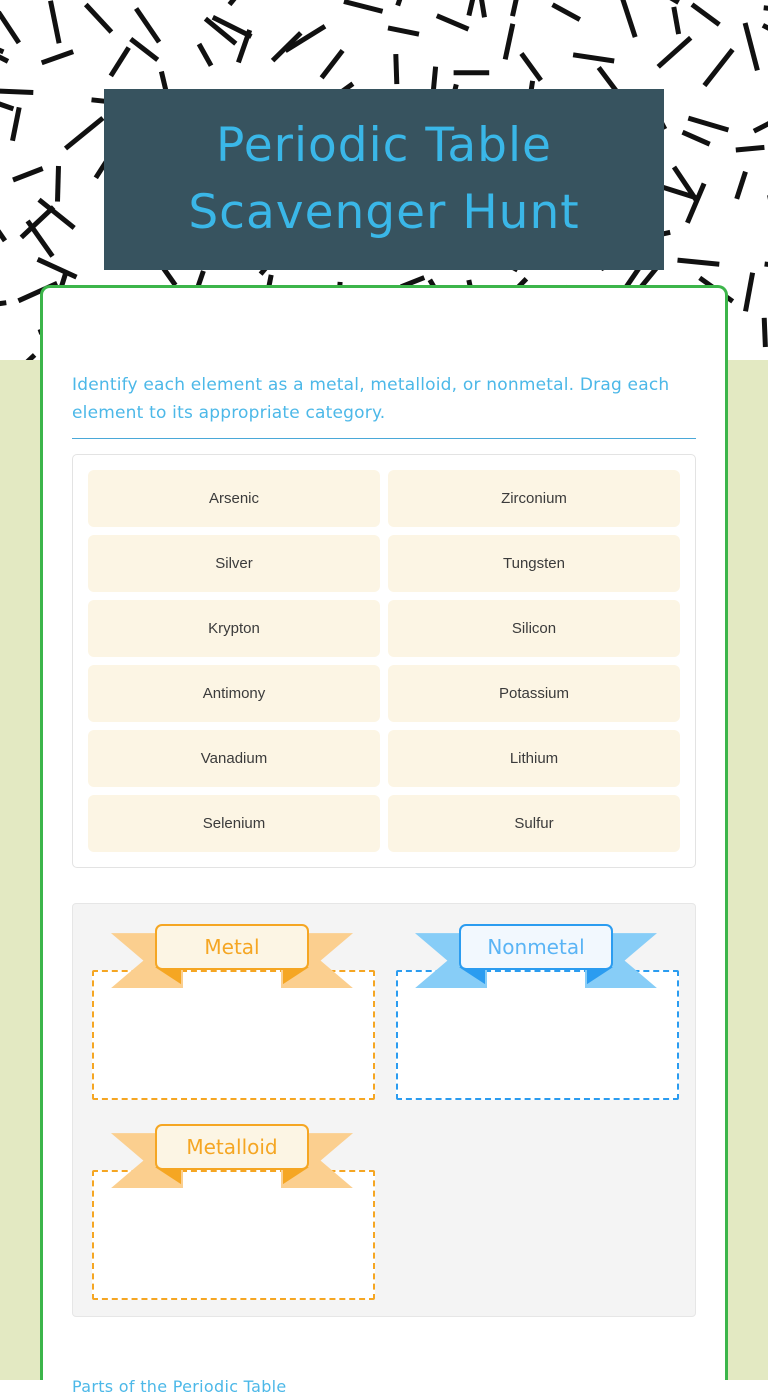 This screenshot has width=768, height=1396. What do you see at coordinates (234, 628) in the screenshot?
I see `element-tile: Krypton` at bounding box center [234, 628].